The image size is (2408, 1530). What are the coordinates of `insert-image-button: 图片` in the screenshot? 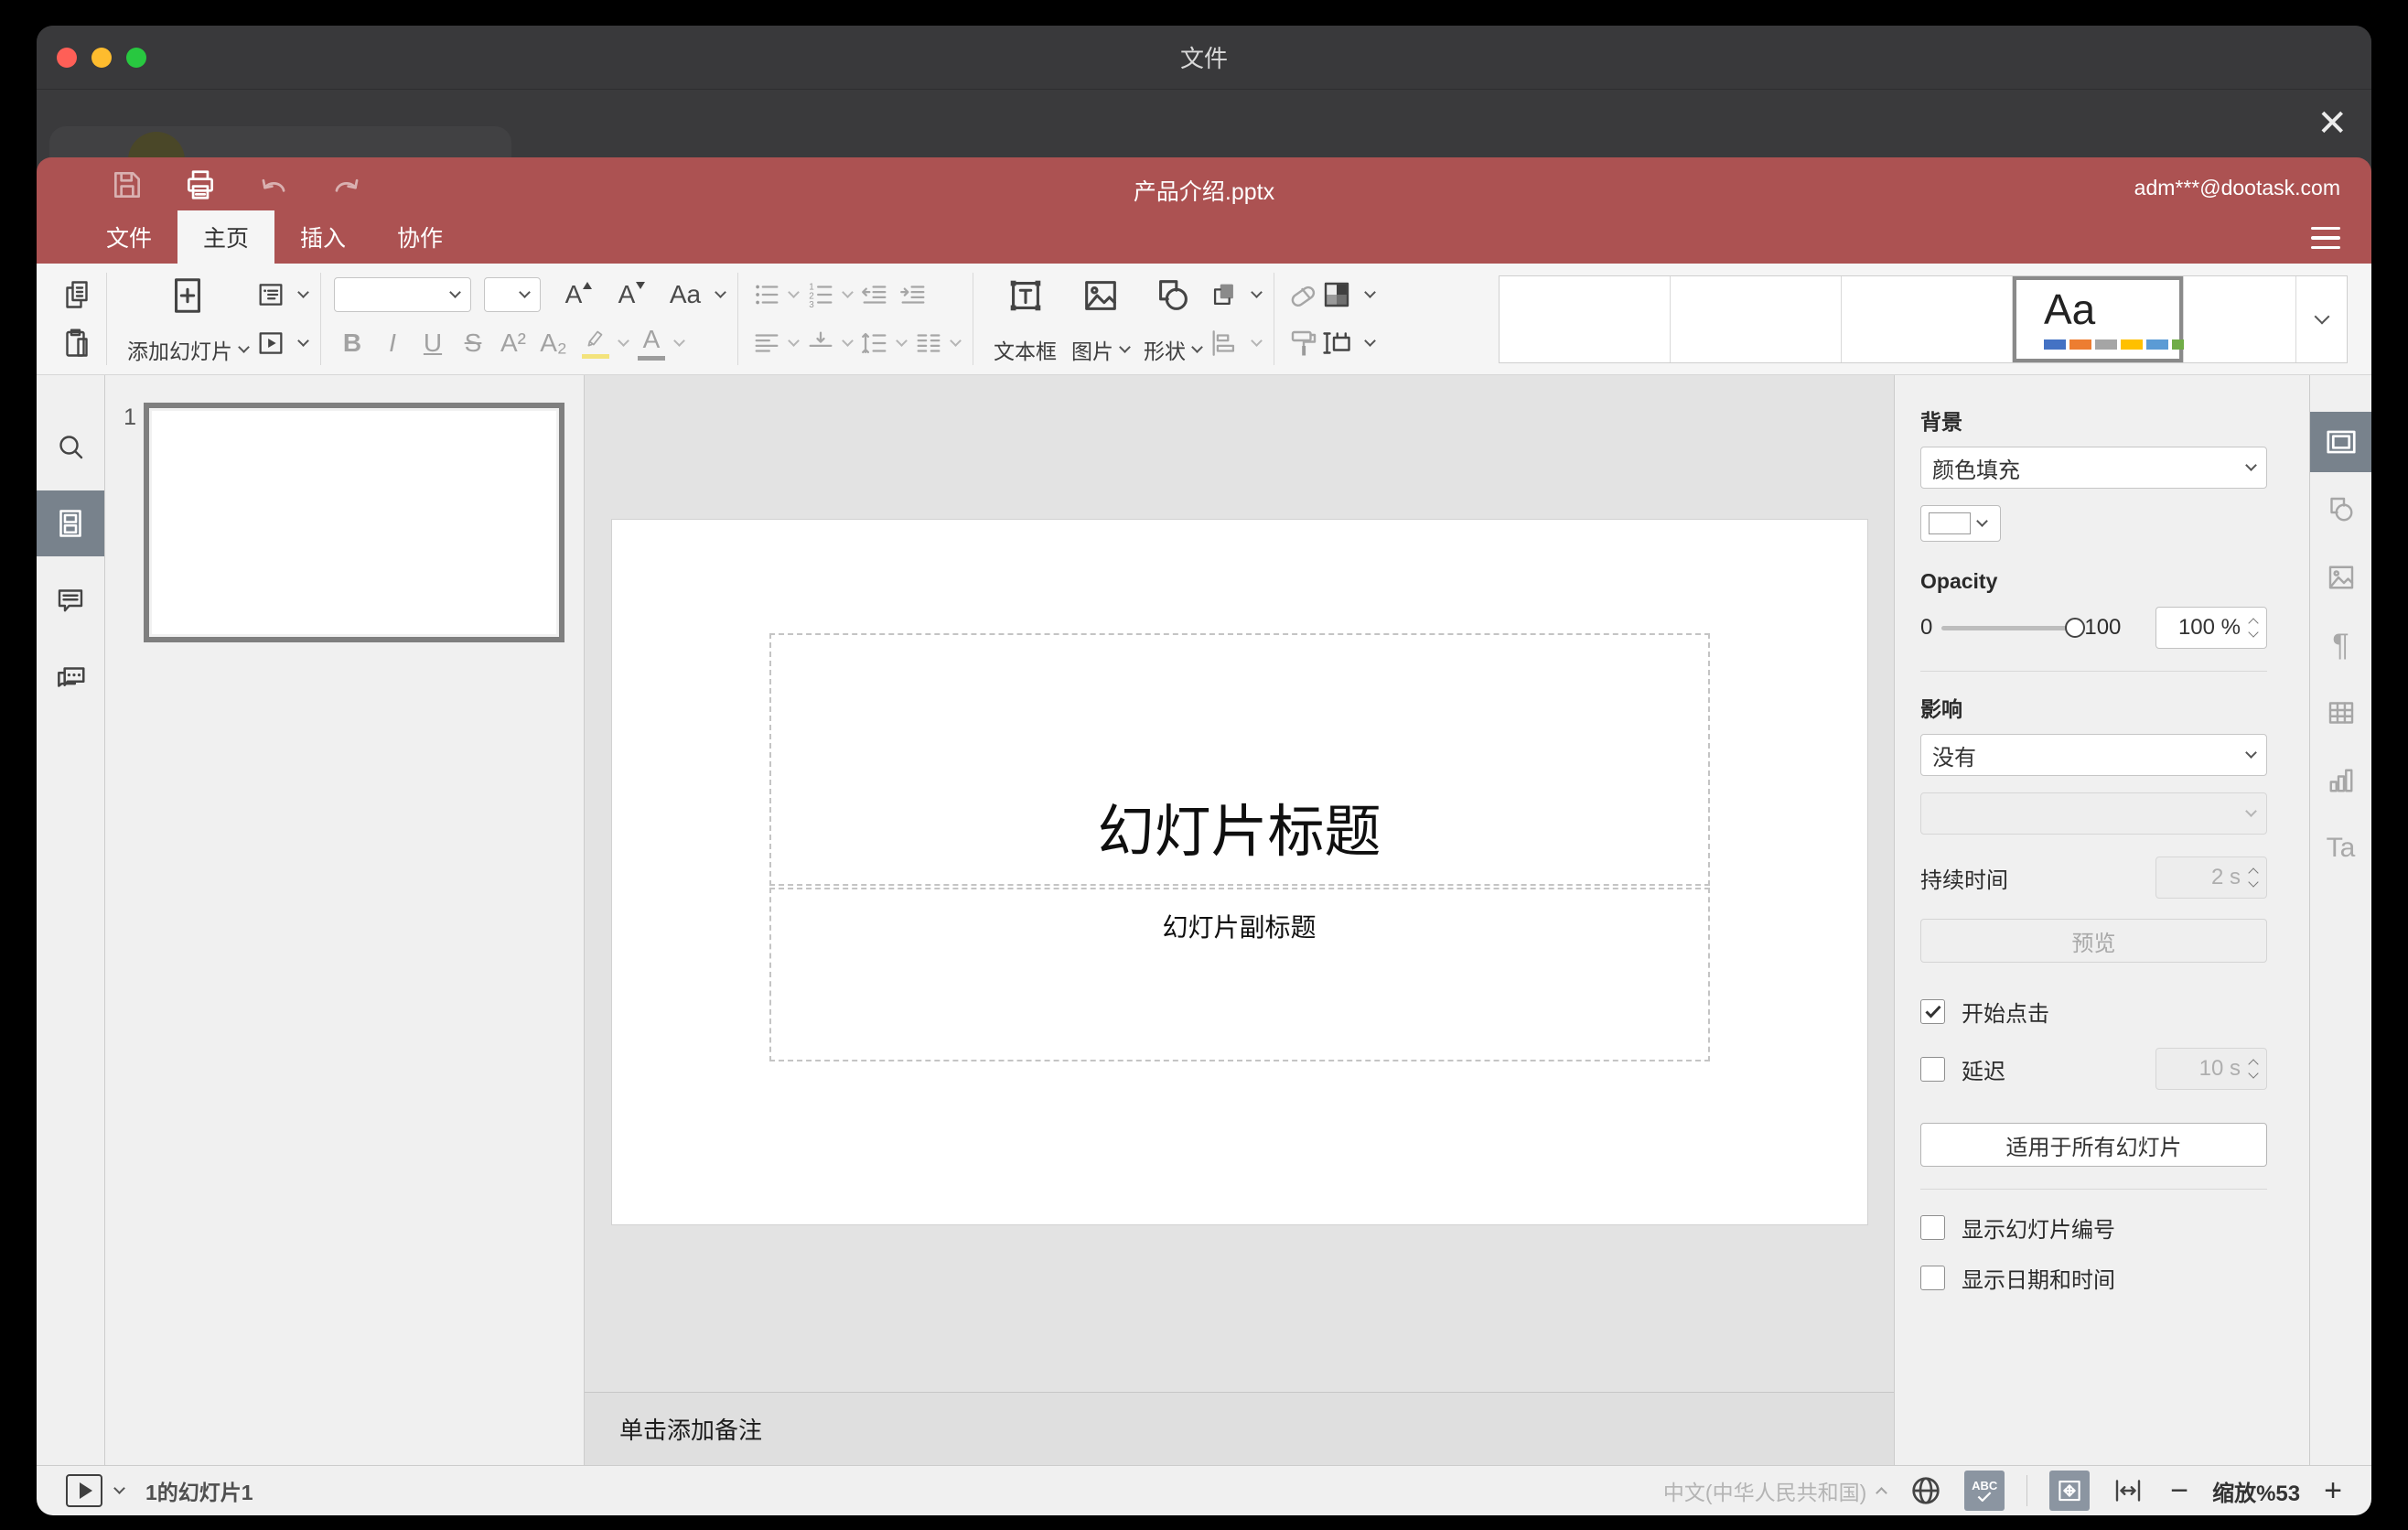 It's located at (1100, 319).